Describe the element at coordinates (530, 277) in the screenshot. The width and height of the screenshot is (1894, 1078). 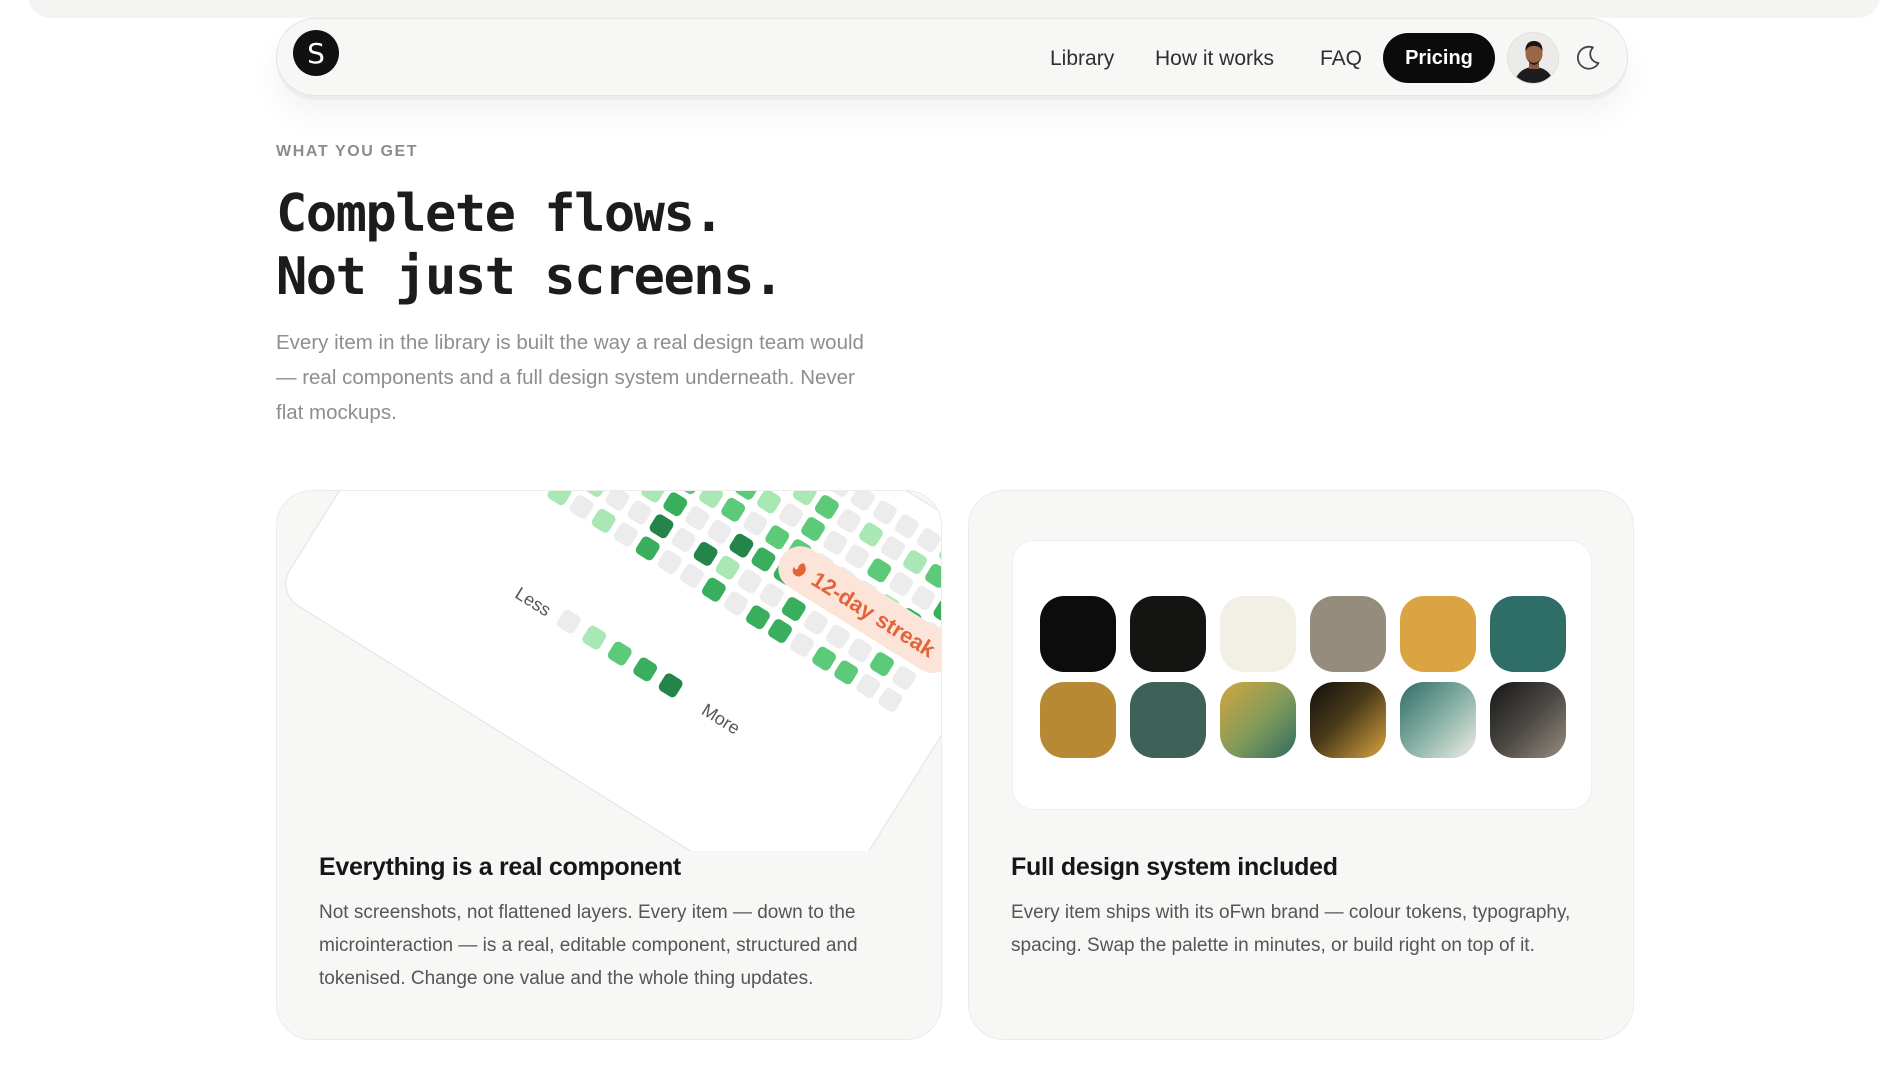
I see `headline-line-2: Not just screens.` at that location.